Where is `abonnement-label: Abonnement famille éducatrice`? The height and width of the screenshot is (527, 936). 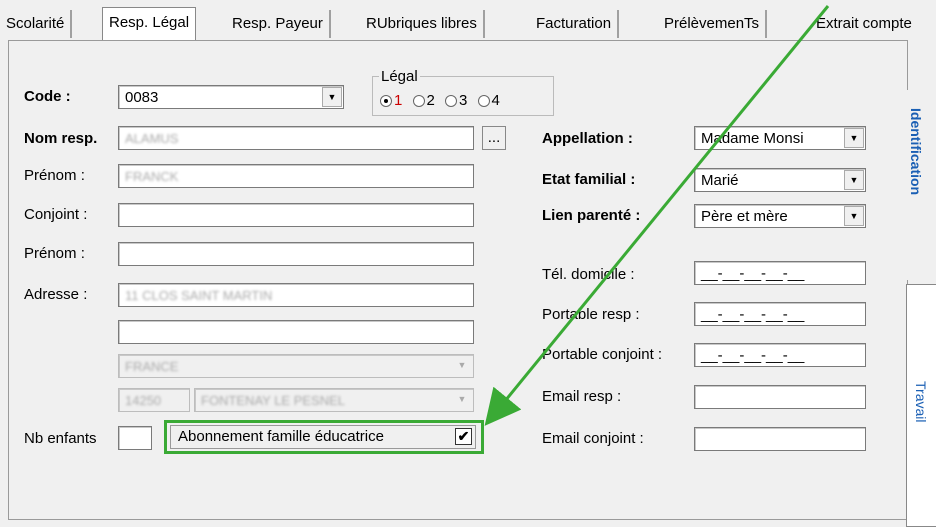 abonnement-label: Abonnement famille éducatrice is located at coordinates (281, 436).